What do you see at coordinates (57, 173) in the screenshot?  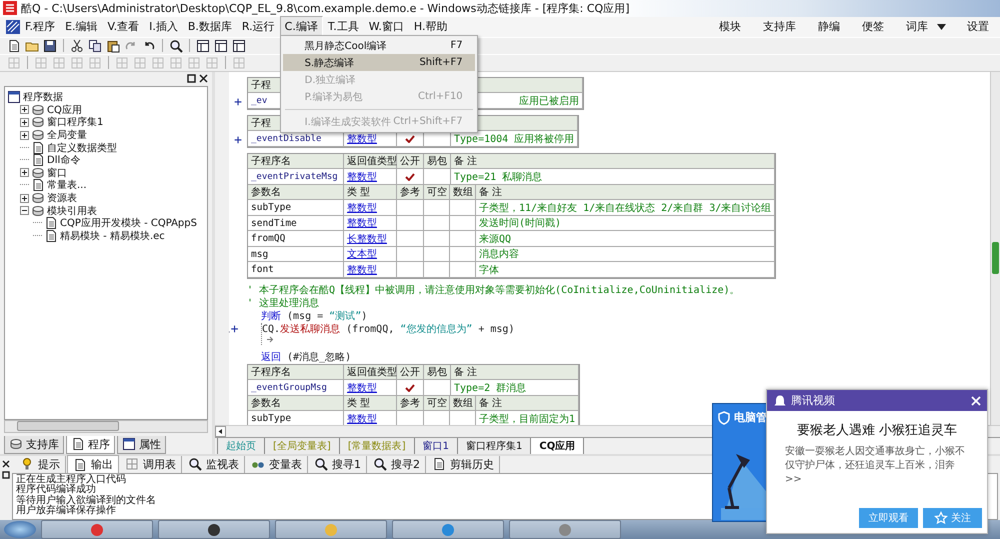 I see `tree-item: 窗口` at bounding box center [57, 173].